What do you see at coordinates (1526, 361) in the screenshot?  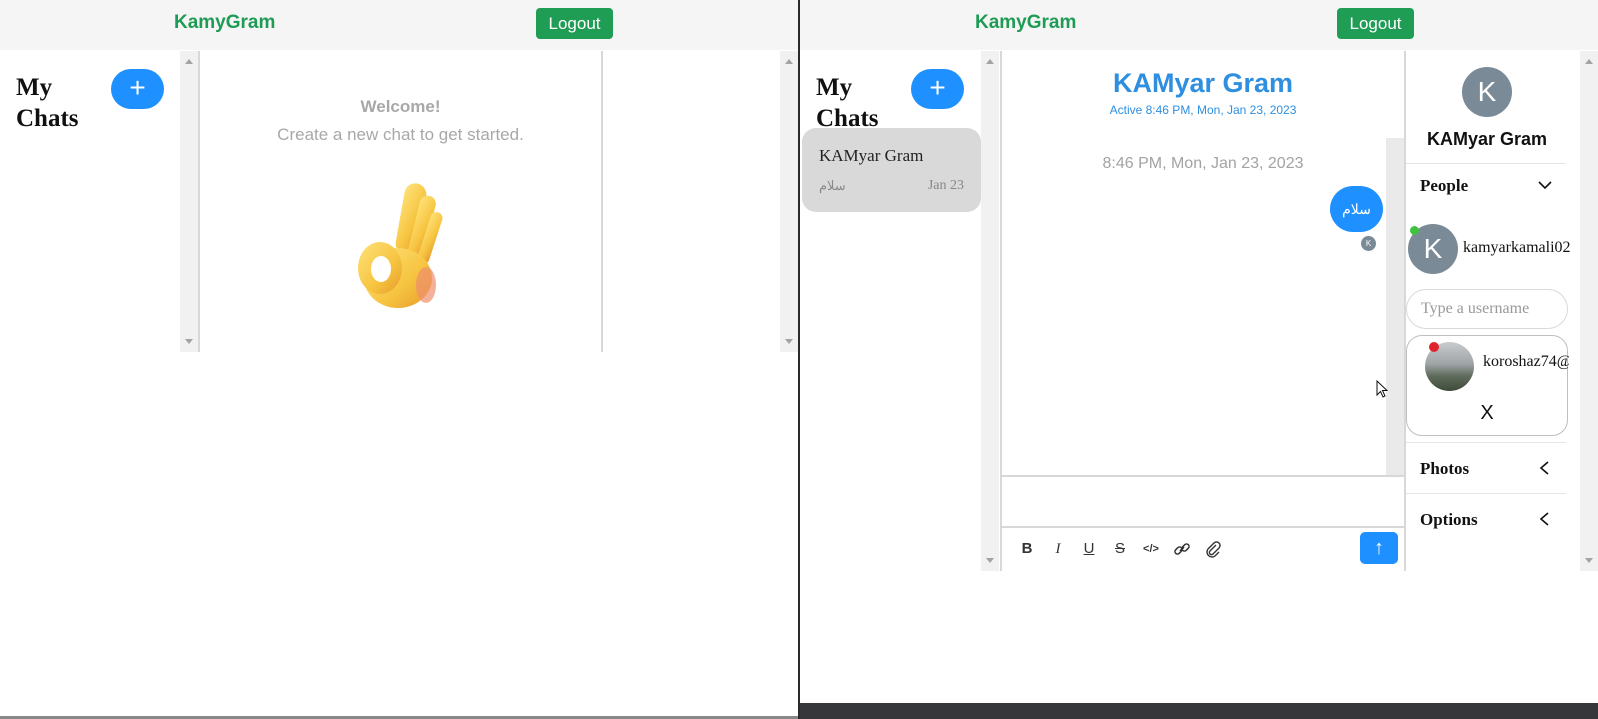 I see `result-username: koroshaz74@` at bounding box center [1526, 361].